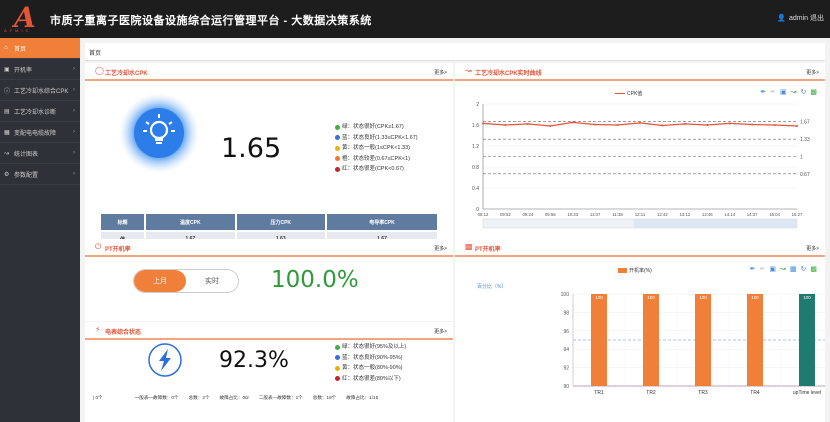  I want to click on y-tick-label: 98, so click(566, 313).